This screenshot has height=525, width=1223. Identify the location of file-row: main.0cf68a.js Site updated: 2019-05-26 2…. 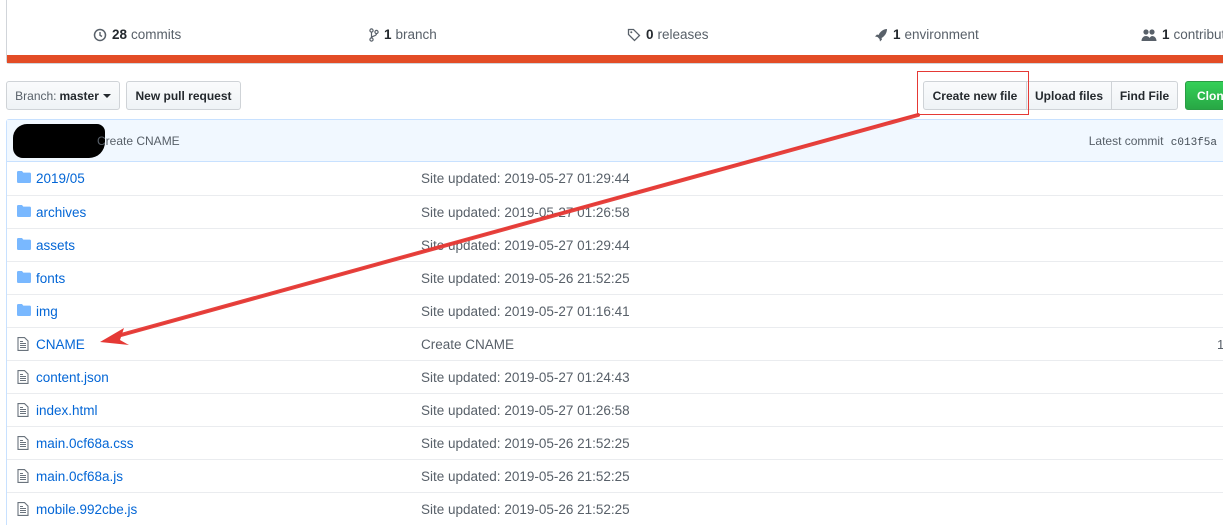
(615, 475).